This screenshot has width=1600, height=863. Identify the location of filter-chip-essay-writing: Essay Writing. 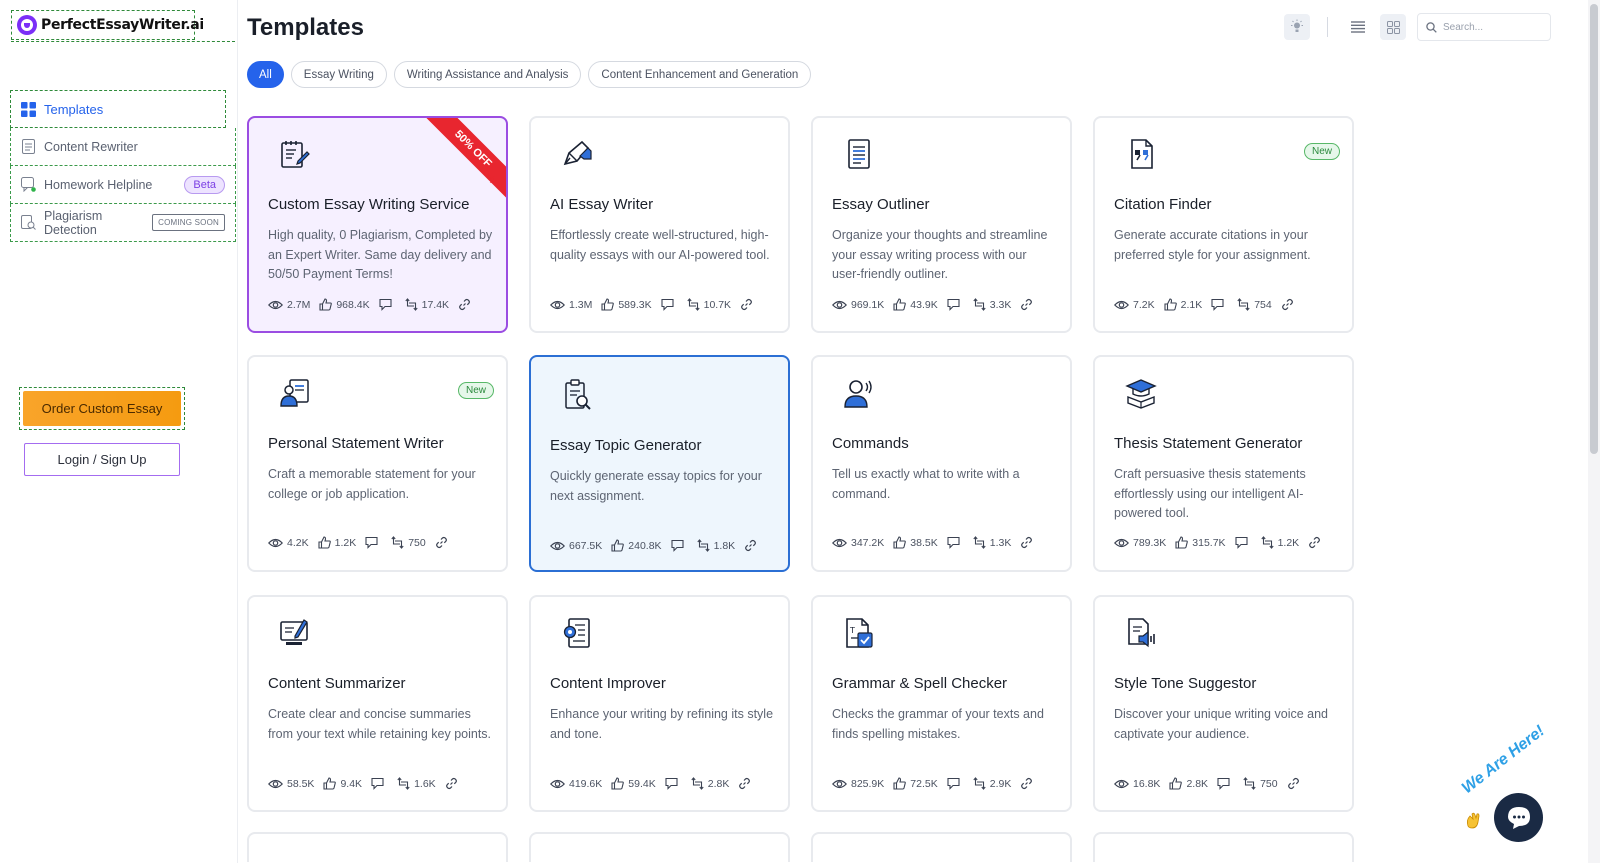
(338, 74).